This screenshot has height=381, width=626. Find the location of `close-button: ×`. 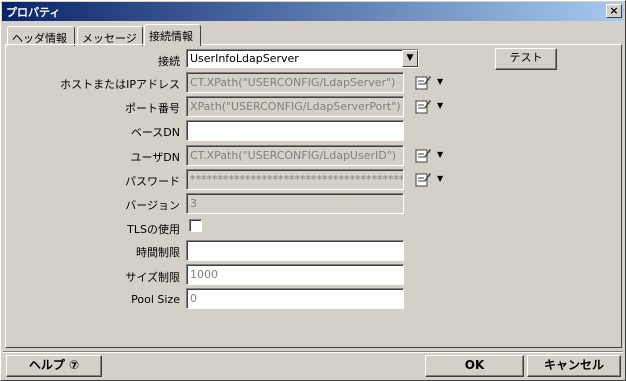

close-button: × is located at coordinates (614, 11).